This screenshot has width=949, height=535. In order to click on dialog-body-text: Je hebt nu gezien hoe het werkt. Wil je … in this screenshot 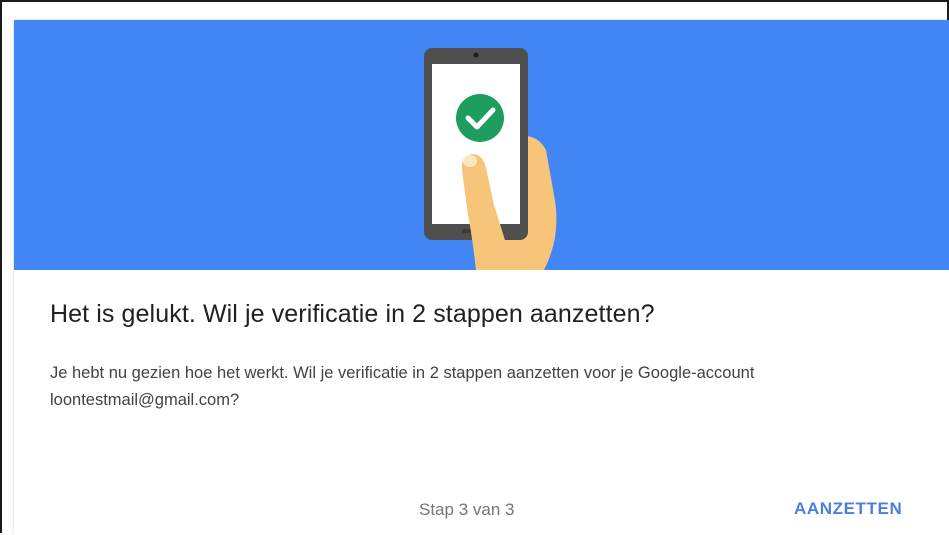, I will do `click(402, 386)`.